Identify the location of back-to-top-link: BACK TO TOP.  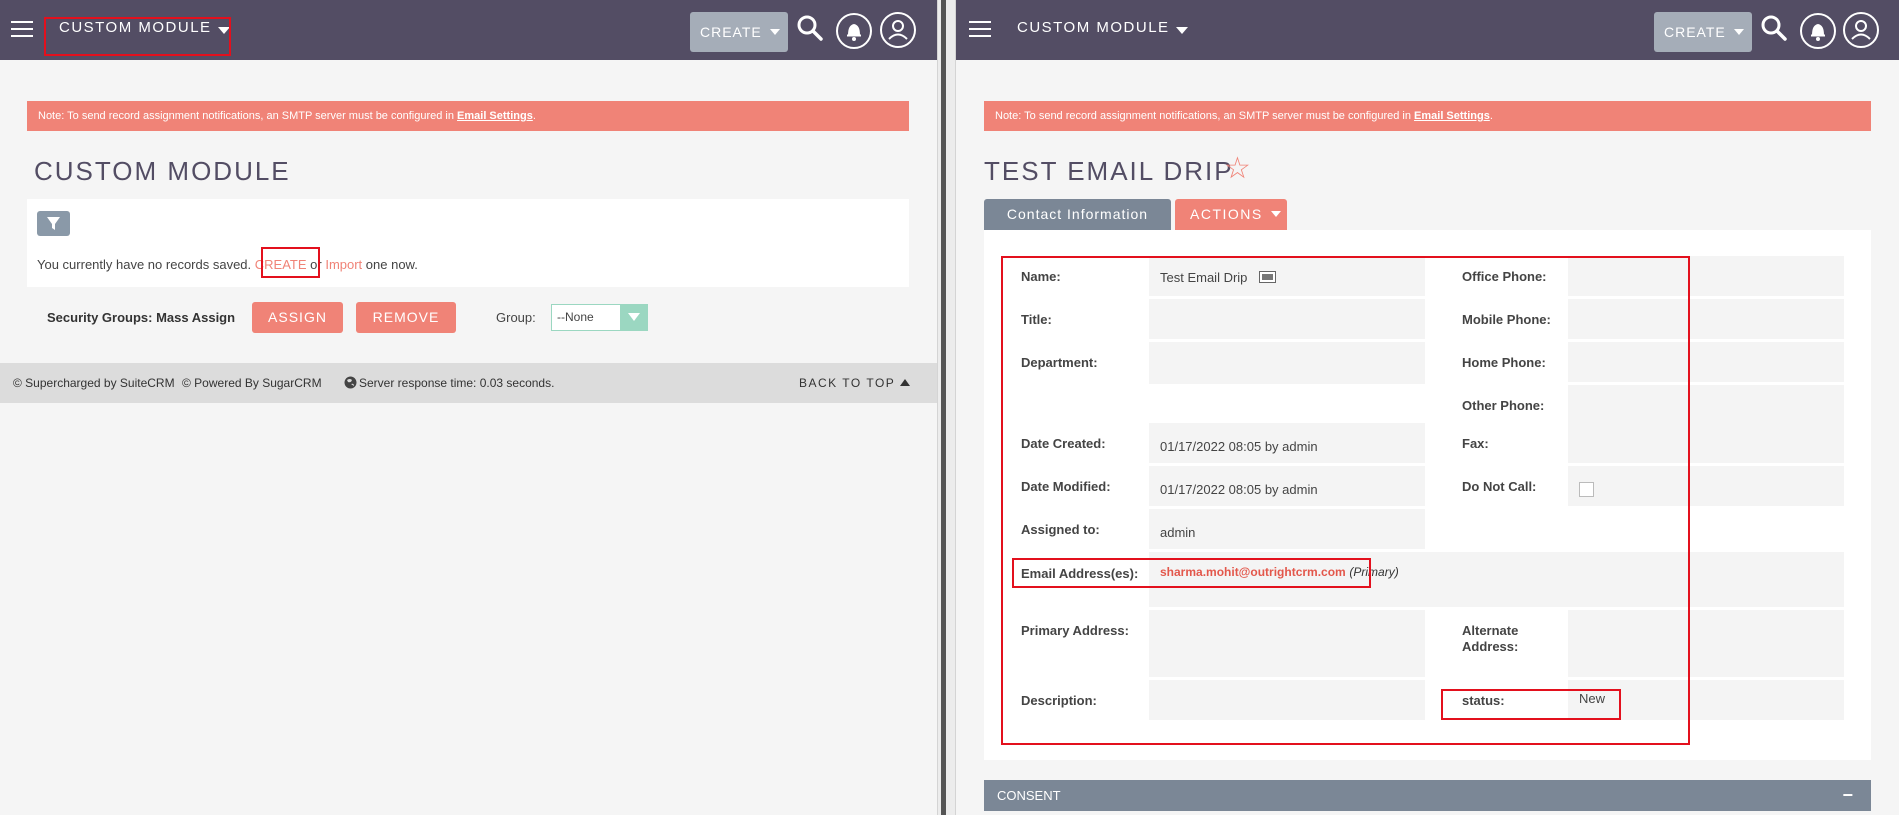
(855, 383).